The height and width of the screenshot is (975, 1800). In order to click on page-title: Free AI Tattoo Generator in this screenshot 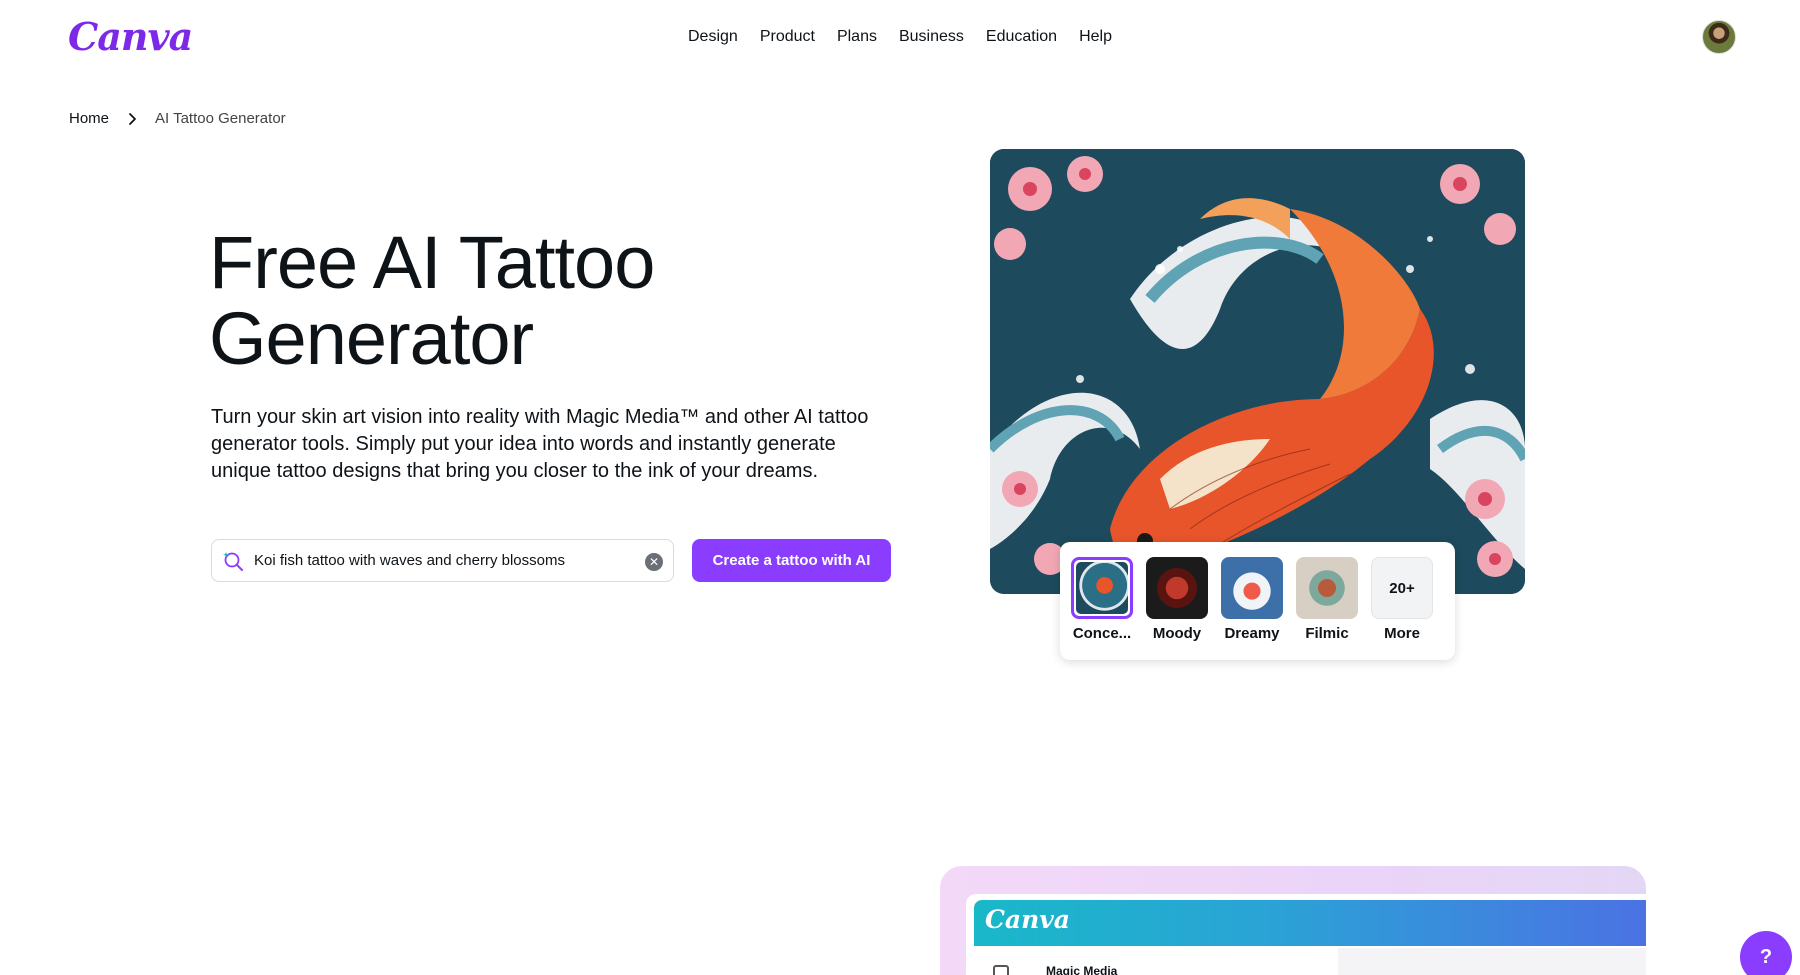, I will do `click(432, 300)`.